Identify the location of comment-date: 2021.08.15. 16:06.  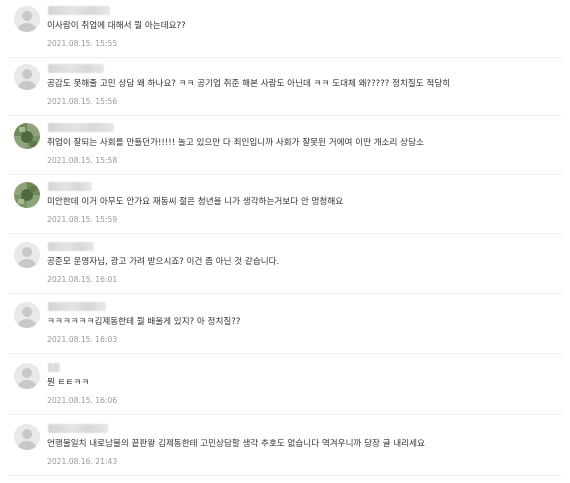
(82, 400).